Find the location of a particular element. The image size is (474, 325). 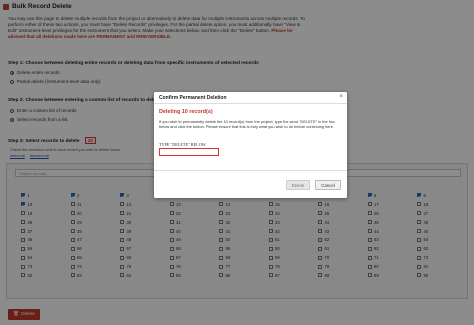

close-icon: × is located at coordinates (341, 97).